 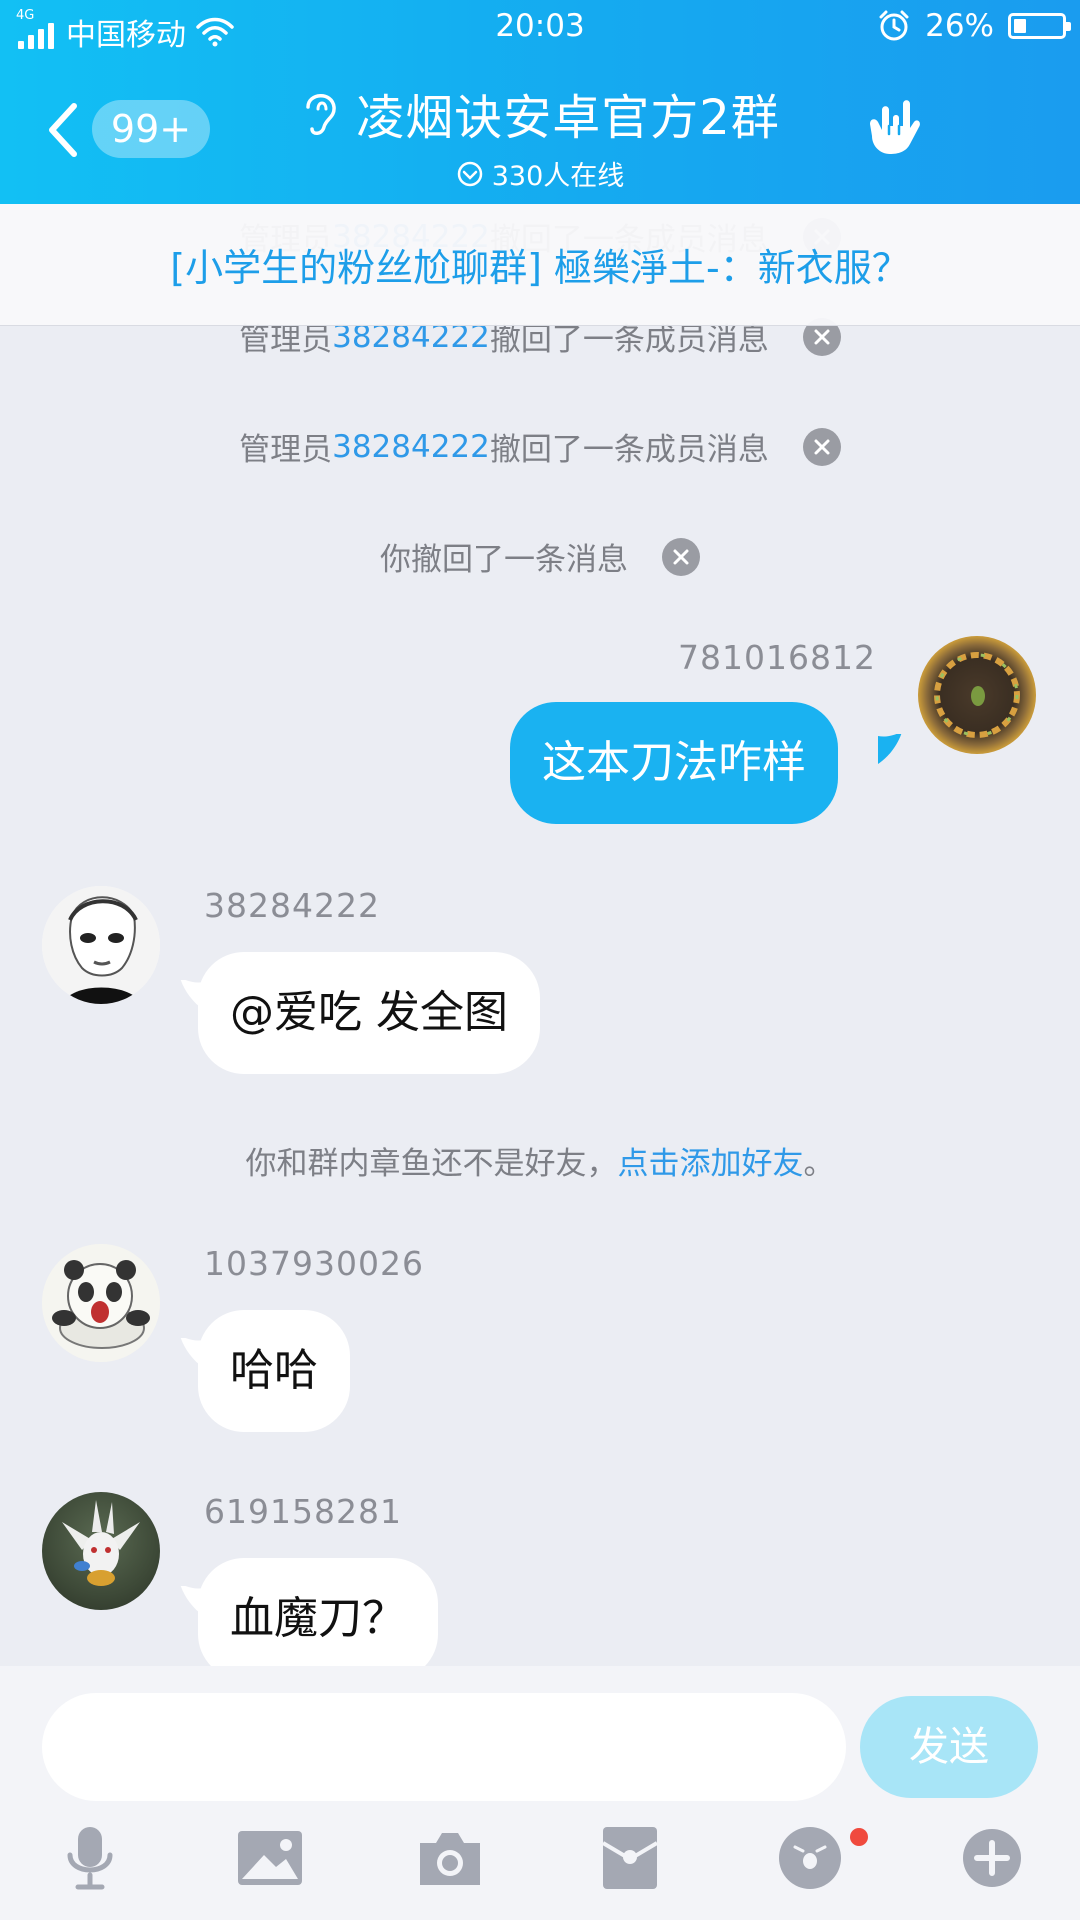 What do you see at coordinates (674, 763) in the screenshot?
I see `message-bubble: 这本刀法咋样` at bounding box center [674, 763].